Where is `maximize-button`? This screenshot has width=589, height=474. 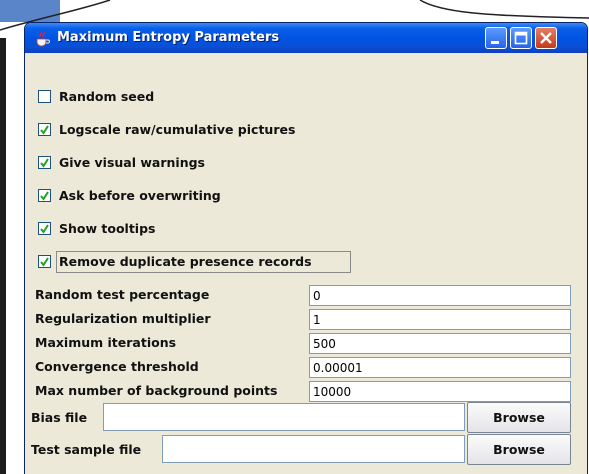 maximize-button is located at coordinates (521, 38).